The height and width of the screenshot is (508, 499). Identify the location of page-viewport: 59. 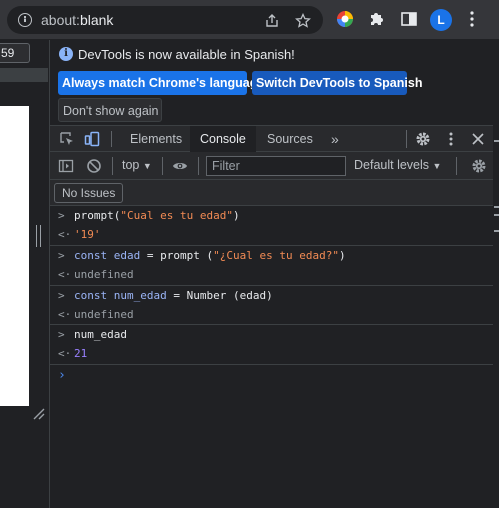
(25, 274).